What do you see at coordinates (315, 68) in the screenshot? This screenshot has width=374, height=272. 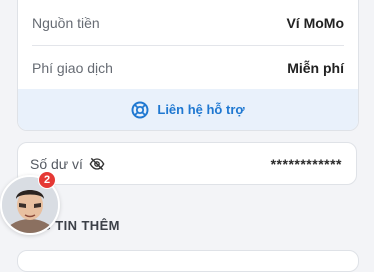 I see `transaction-fee-value: Miễn phí` at bounding box center [315, 68].